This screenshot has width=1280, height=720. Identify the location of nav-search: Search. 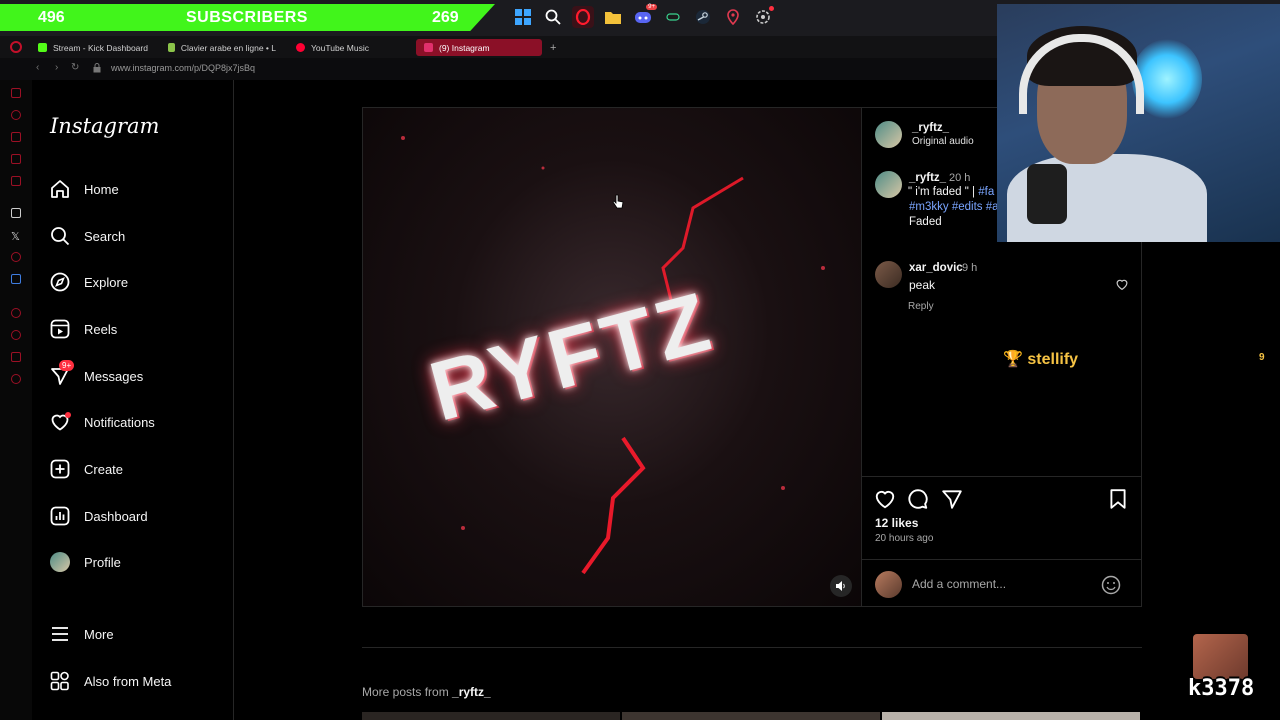
(87, 236).